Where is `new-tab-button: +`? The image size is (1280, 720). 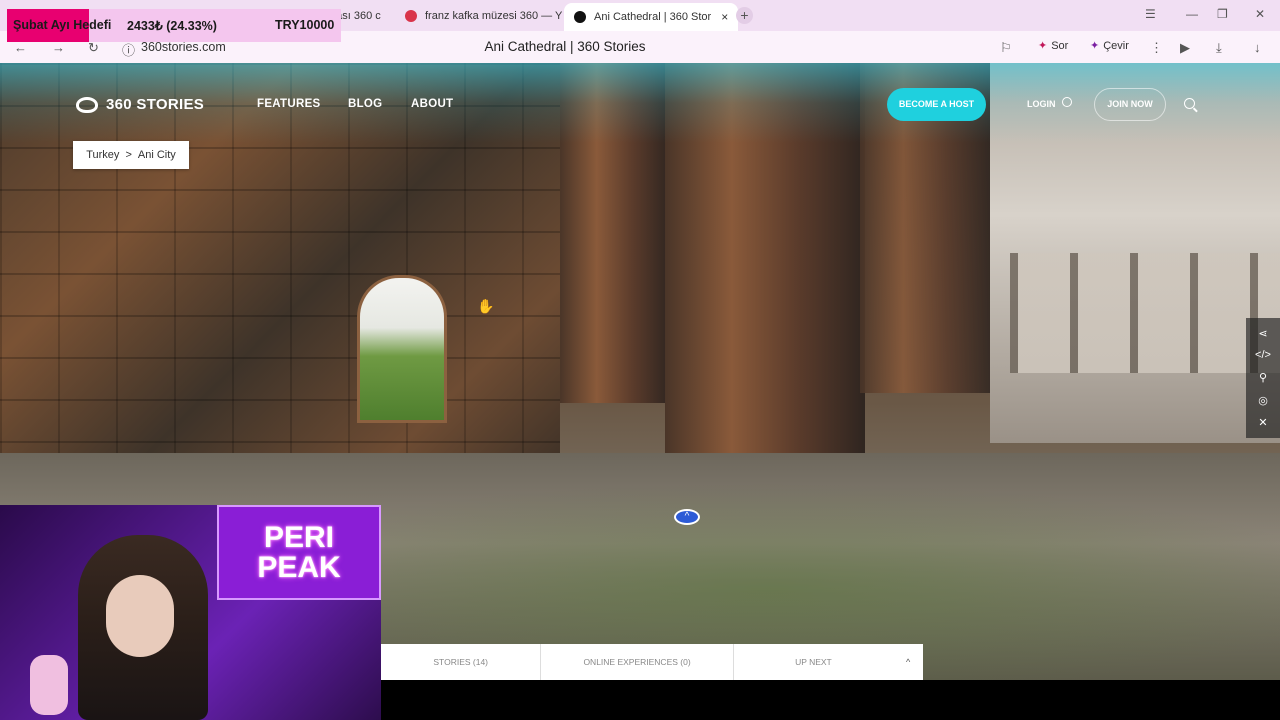
new-tab-button: + is located at coordinates (744, 15).